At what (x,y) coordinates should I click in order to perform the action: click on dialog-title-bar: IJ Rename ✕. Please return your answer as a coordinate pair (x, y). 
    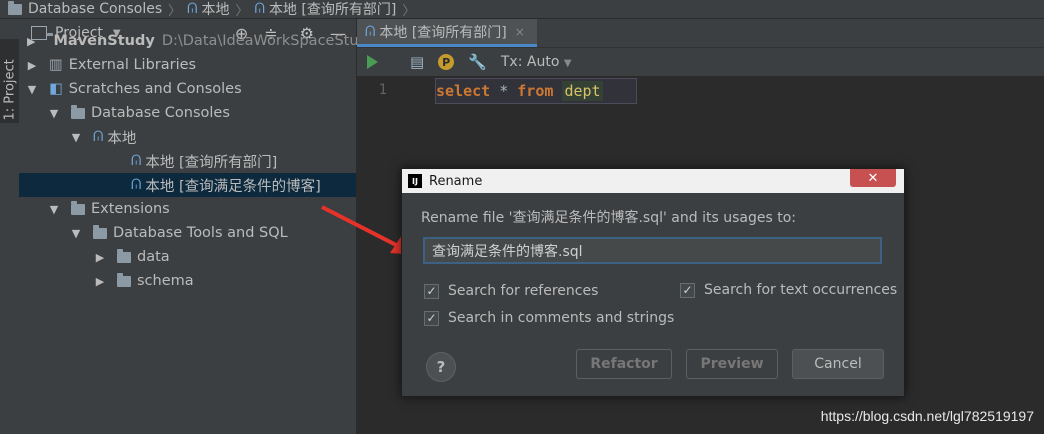
    Looking at the image, I should click on (653, 181).